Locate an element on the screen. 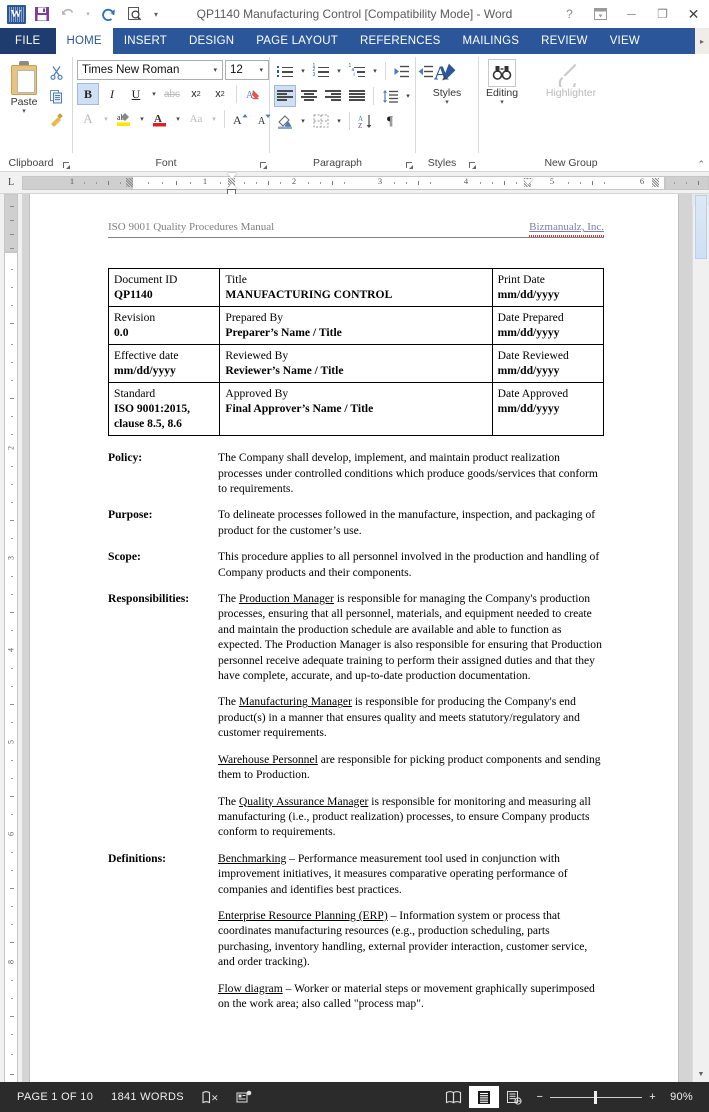 The width and height of the screenshot is (709, 1112). subscript-button: x2 is located at coordinates (196, 94).